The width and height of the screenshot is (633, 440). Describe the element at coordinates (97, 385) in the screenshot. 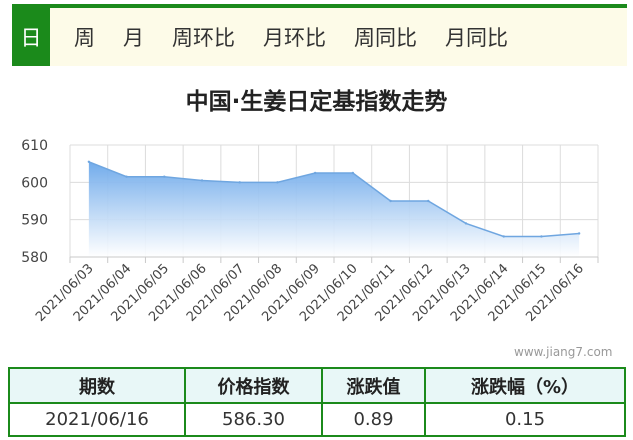

I see `header-period: 期数` at that location.